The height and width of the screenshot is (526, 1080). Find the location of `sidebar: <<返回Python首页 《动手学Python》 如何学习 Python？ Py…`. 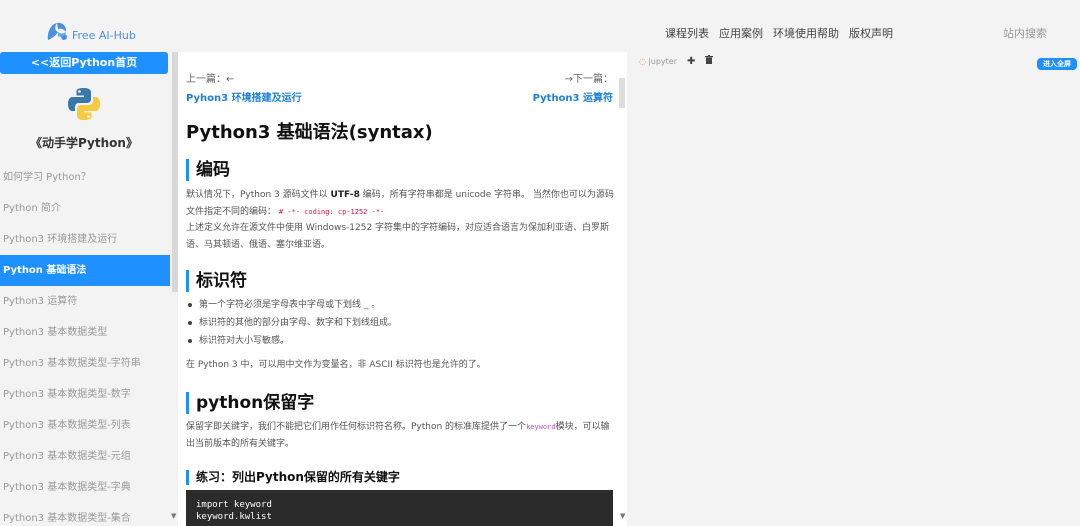

sidebar: <<返回Python首页 《动手学Python》 如何学习 Python？ Py… is located at coordinates (85, 289).